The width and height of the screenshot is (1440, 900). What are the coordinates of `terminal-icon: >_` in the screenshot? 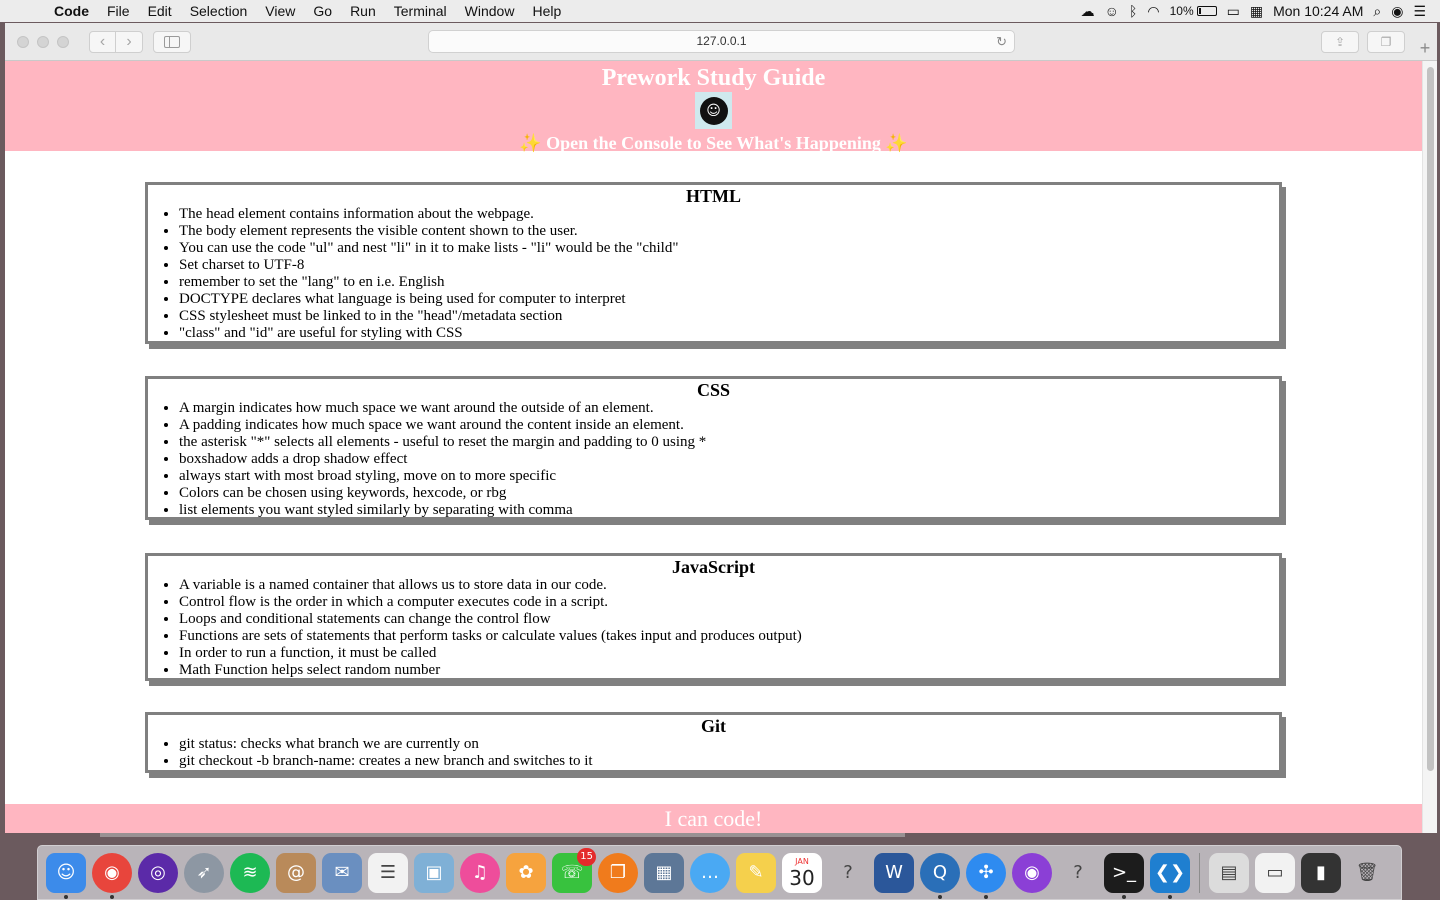 It's located at (1124, 875).